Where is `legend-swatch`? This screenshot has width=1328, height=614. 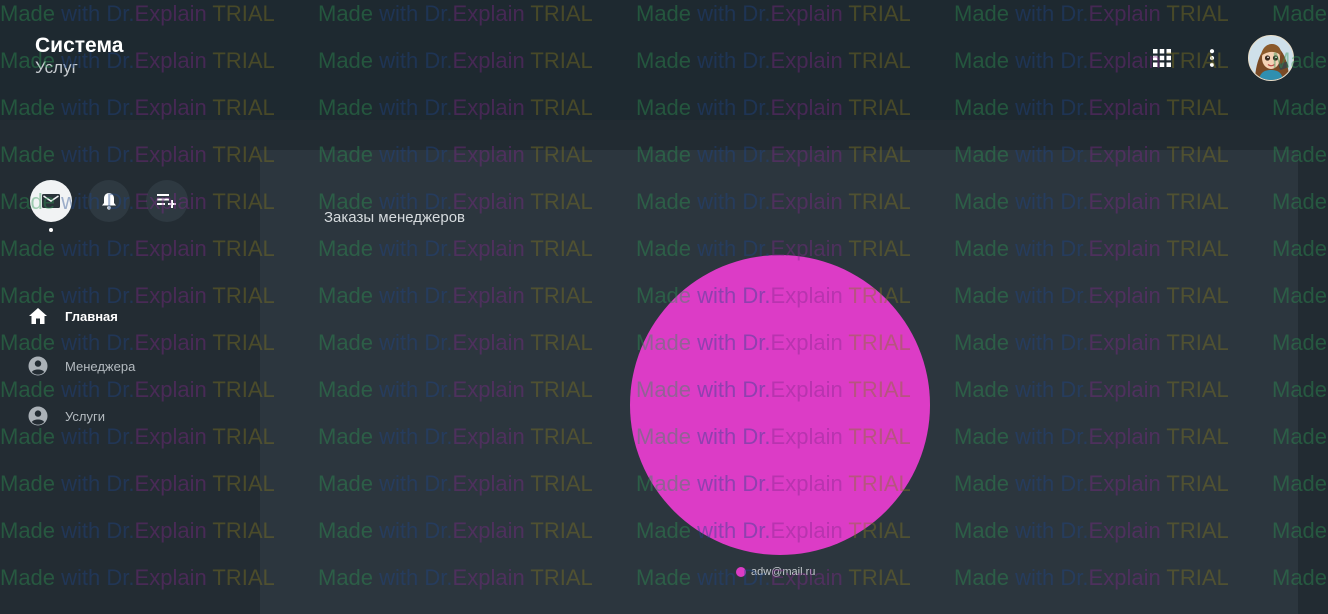 legend-swatch is located at coordinates (741, 572).